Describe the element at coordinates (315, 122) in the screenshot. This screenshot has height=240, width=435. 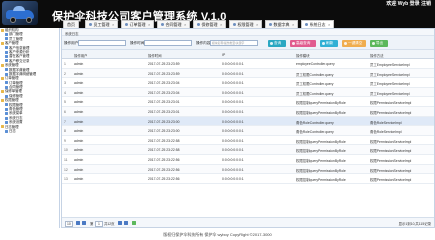
I see `cell-module: 角色RoleController.query` at that location.